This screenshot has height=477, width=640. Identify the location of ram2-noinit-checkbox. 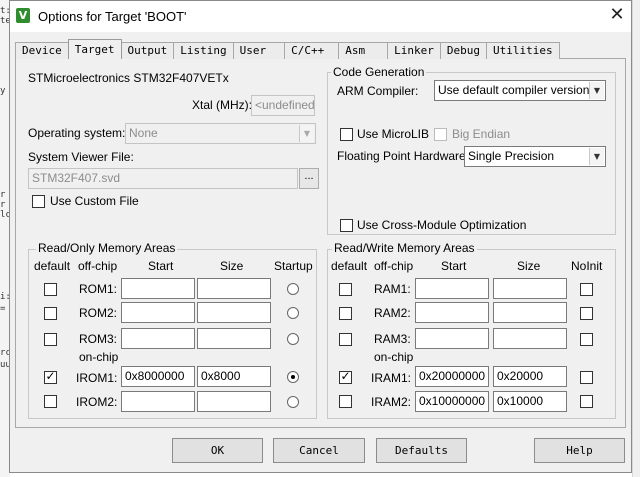
(586, 313).